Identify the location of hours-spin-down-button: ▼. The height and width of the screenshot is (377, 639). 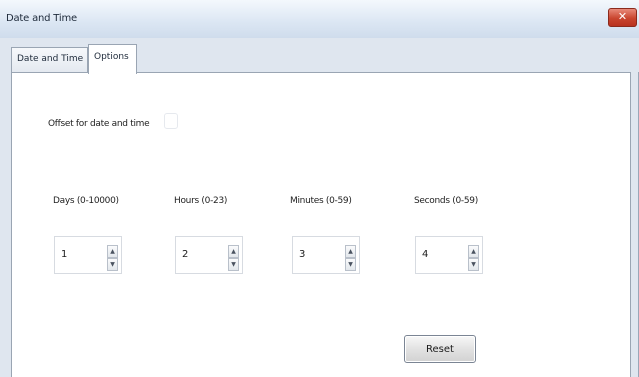
(233, 264).